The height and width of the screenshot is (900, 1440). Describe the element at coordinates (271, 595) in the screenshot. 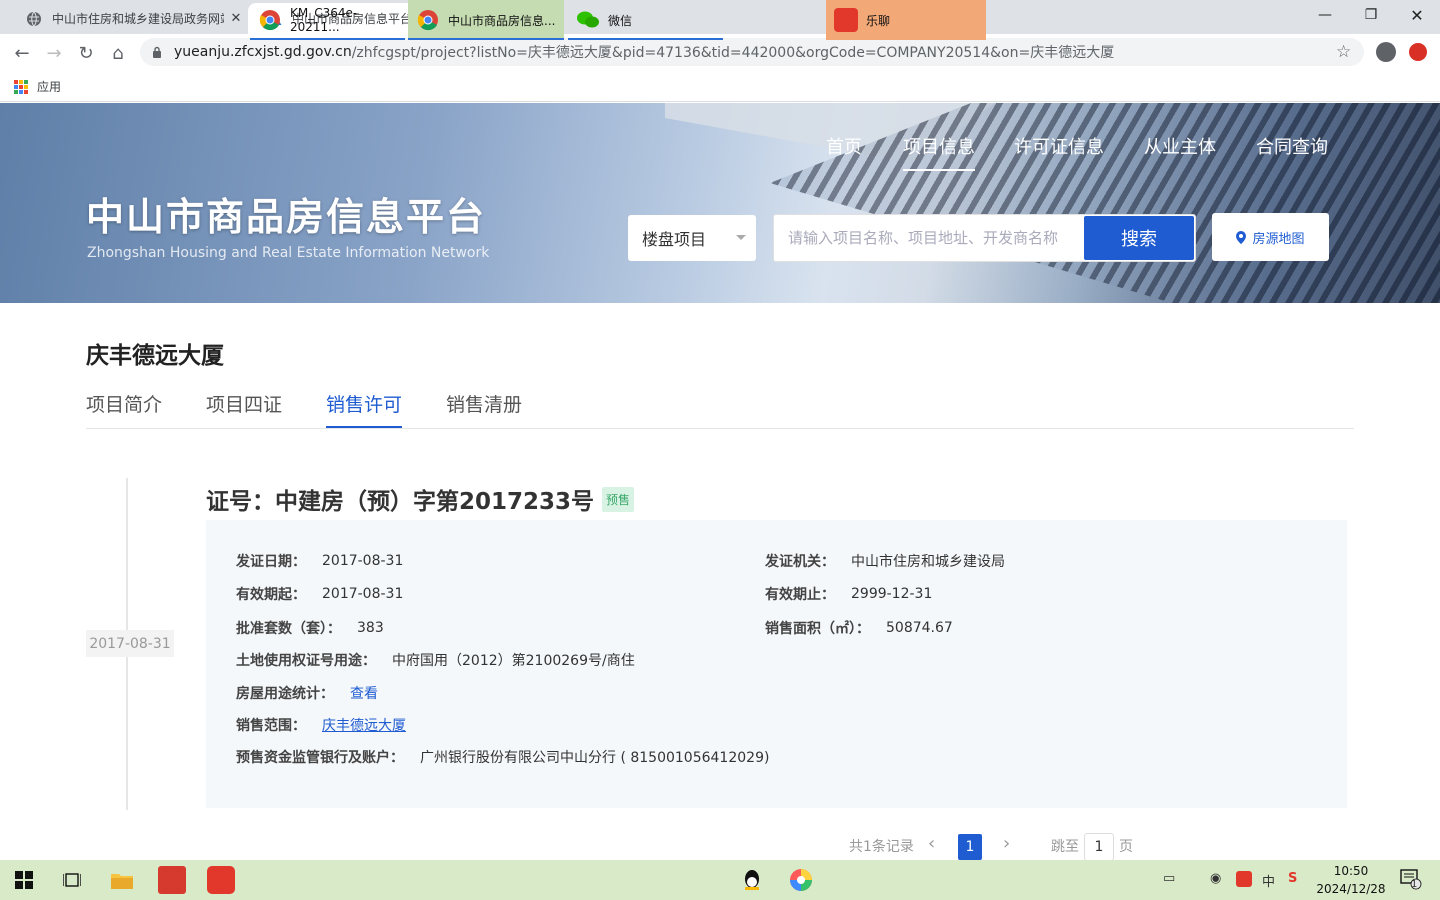

I see `valid-from-label: 有效期起：` at that location.